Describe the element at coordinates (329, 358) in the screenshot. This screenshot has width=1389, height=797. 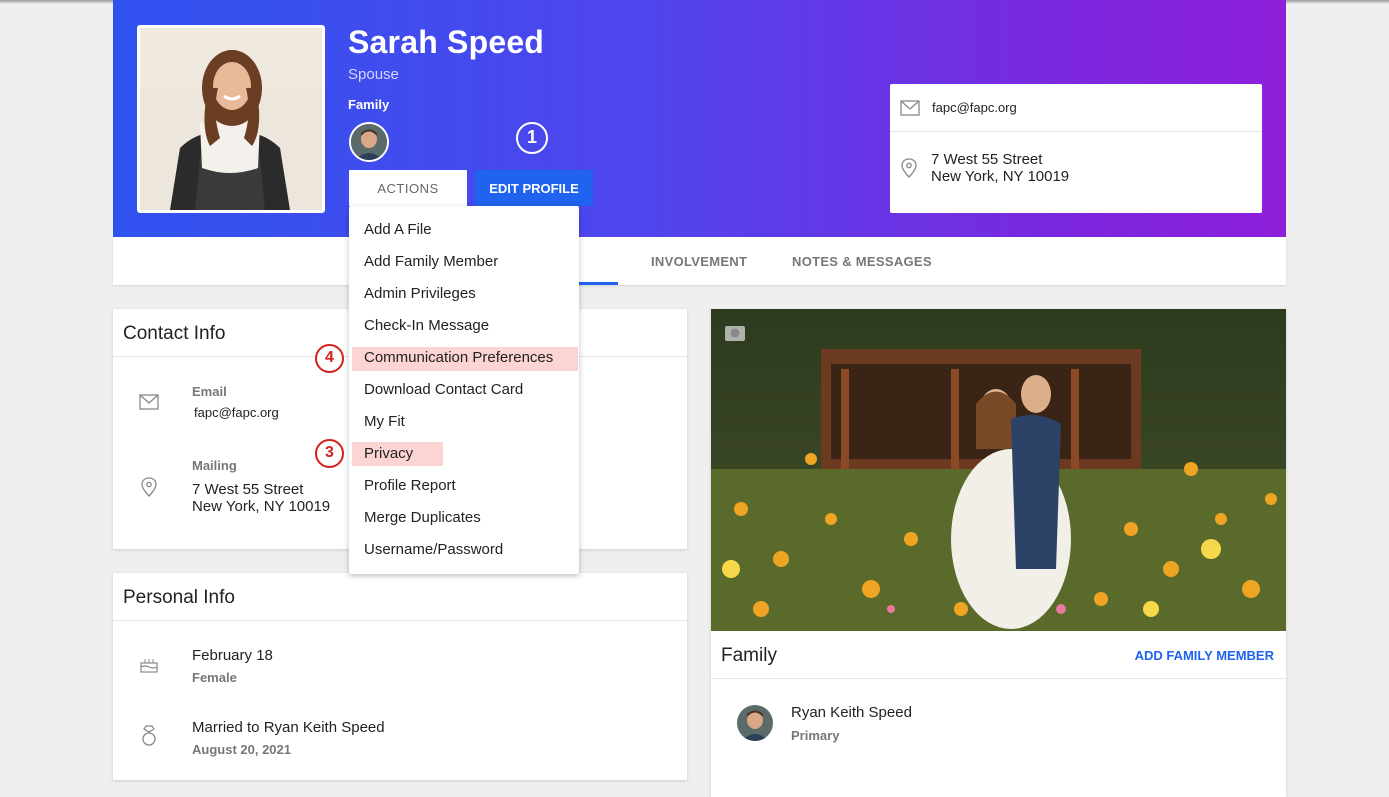
I see `step-marker-4: 4` at that location.